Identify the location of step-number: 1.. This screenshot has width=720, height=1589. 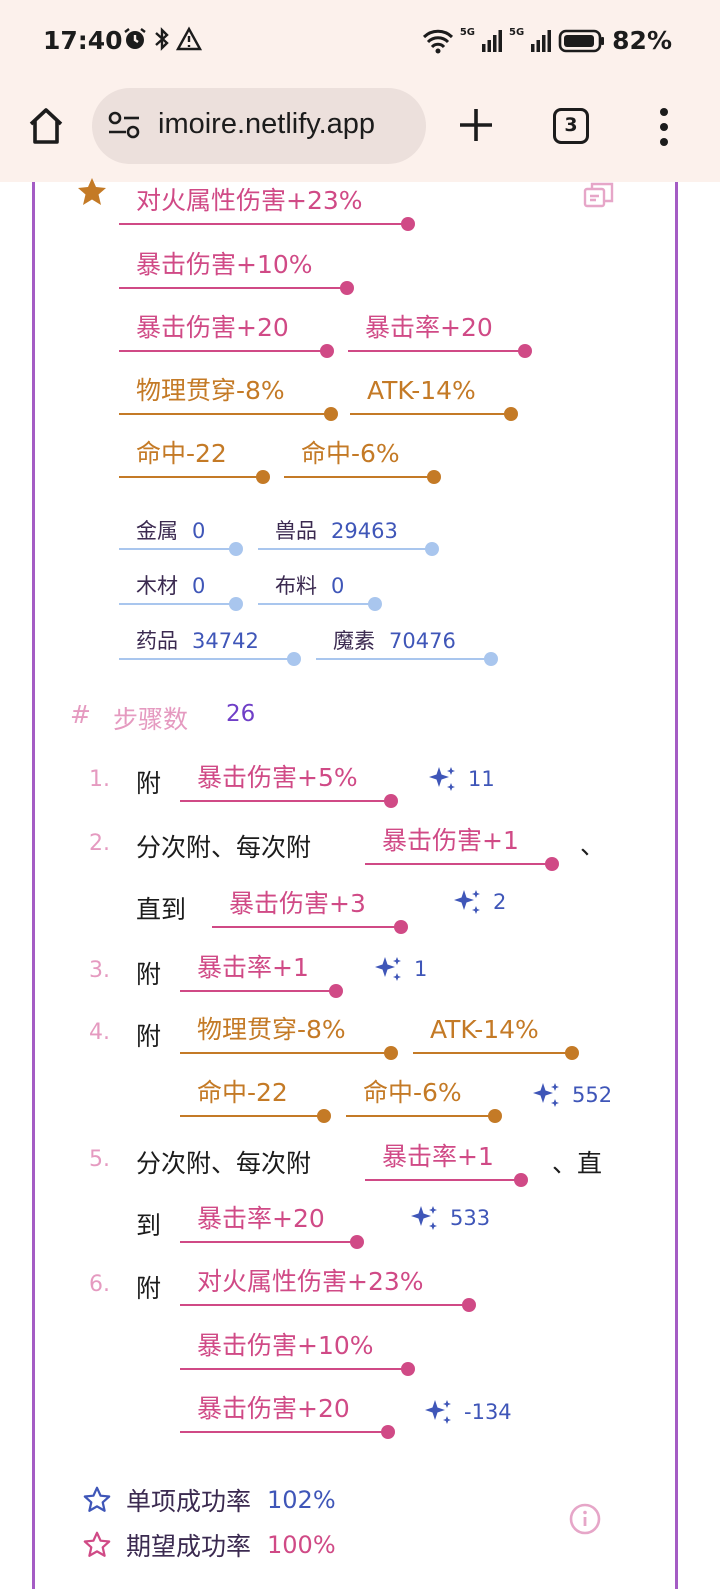
(99, 779).